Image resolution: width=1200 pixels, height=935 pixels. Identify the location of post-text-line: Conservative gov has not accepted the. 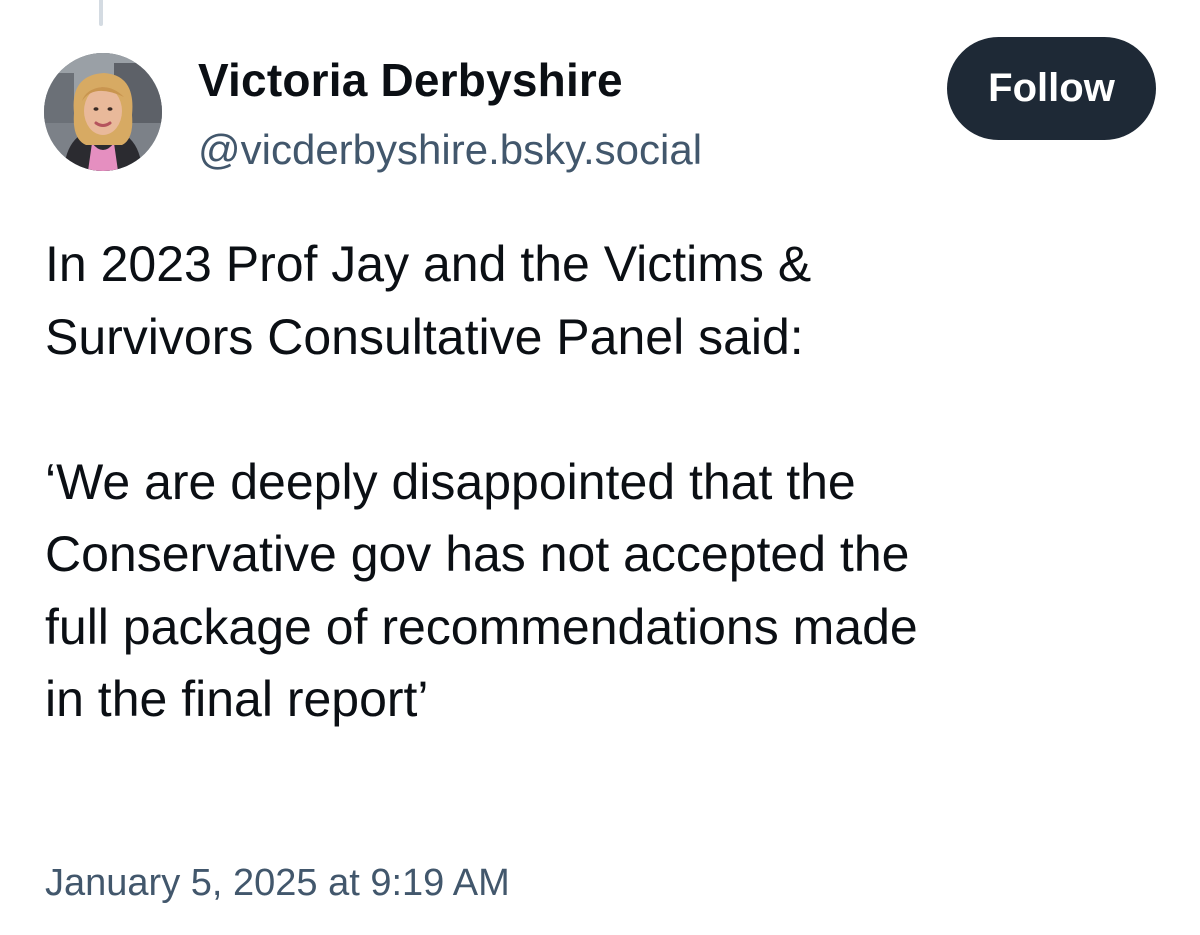
(477, 554).